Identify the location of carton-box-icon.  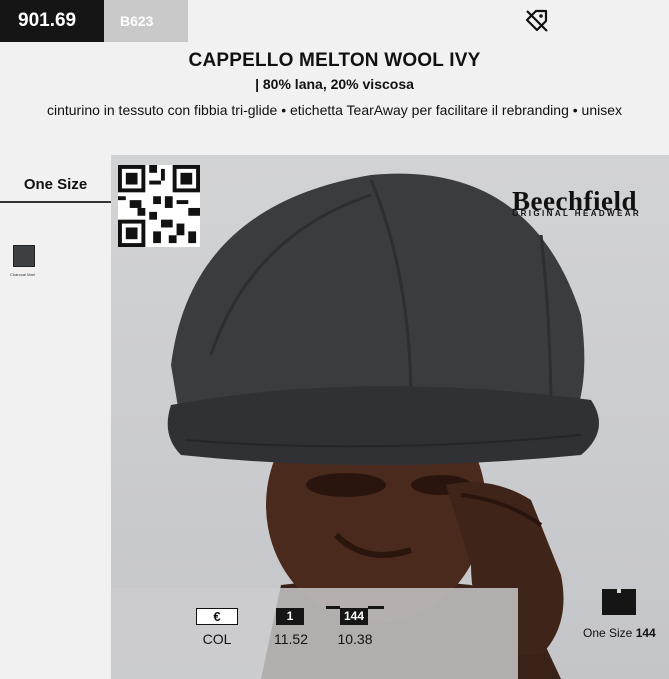
(619, 602).